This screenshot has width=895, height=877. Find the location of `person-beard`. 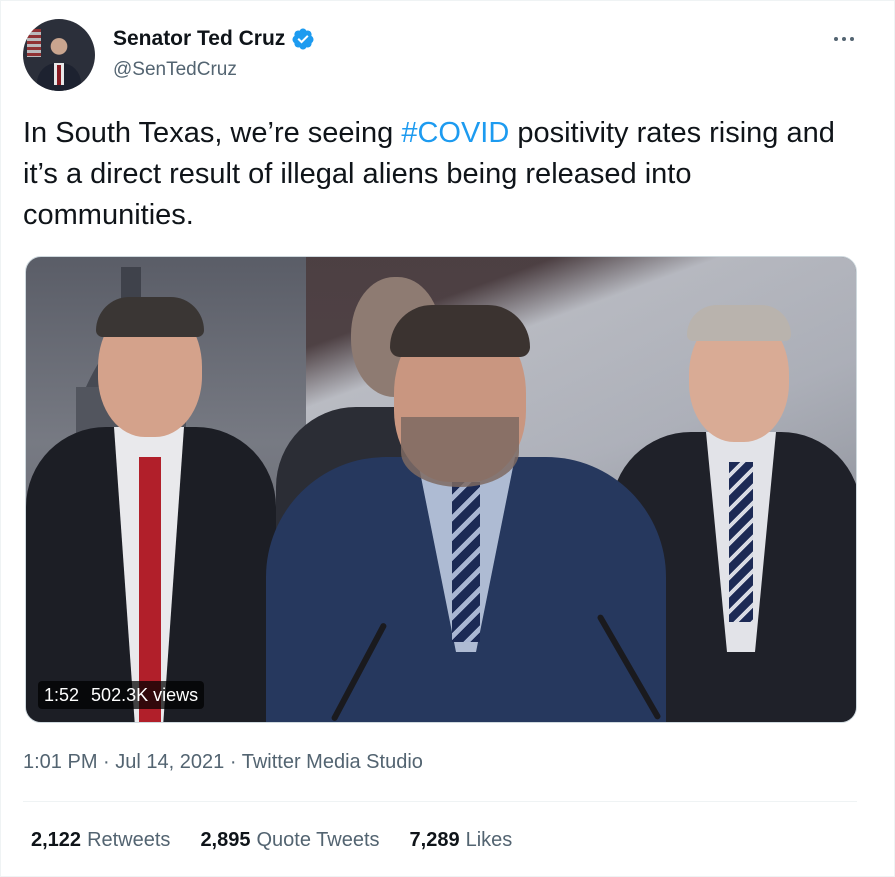

person-beard is located at coordinates (460, 452).